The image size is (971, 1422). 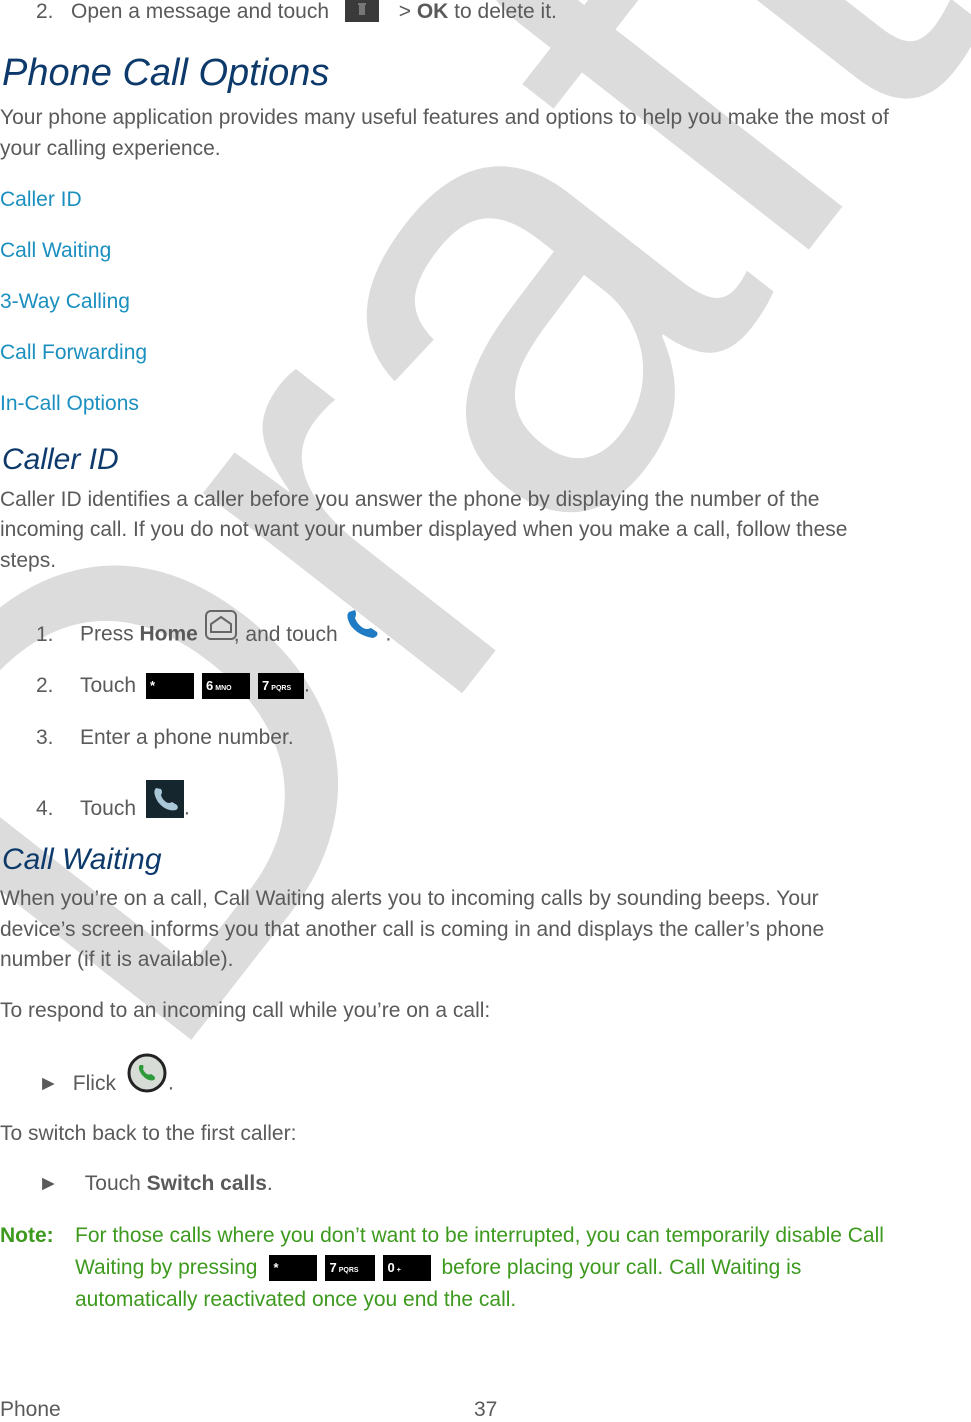 What do you see at coordinates (73, 353) in the screenshot?
I see `link-call-forwarding: Call Forwarding` at bounding box center [73, 353].